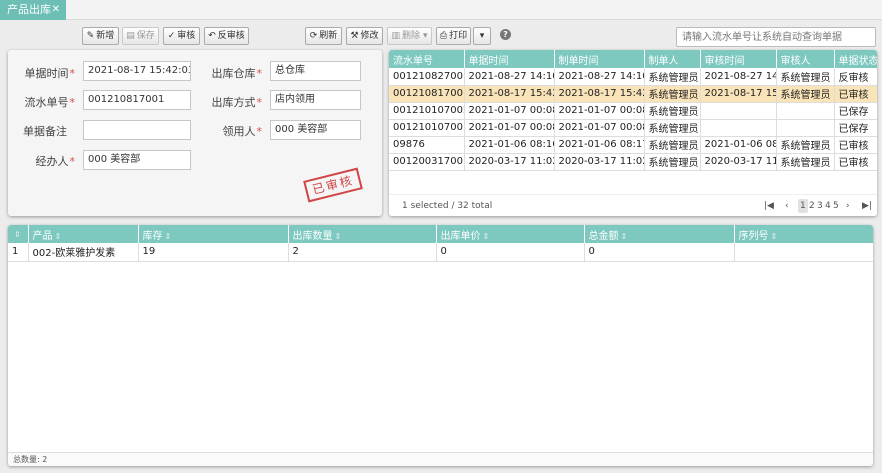 This screenshot has width=882, height=473. Describe the element at coordinates (354, 36) in the screenshot. I see `wrench-icon: ⚒` at that location.